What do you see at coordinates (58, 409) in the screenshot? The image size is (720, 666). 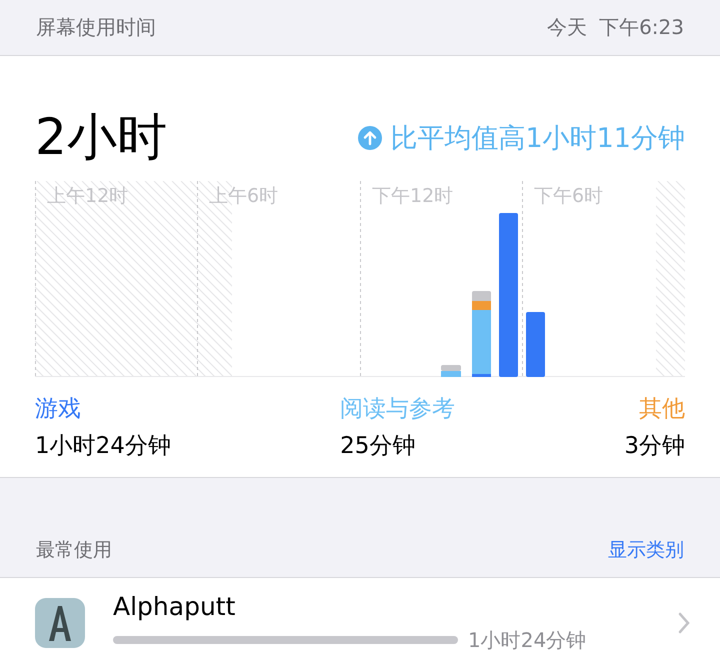 I see `category-name: 游戏` at bounding box center [58, 409].